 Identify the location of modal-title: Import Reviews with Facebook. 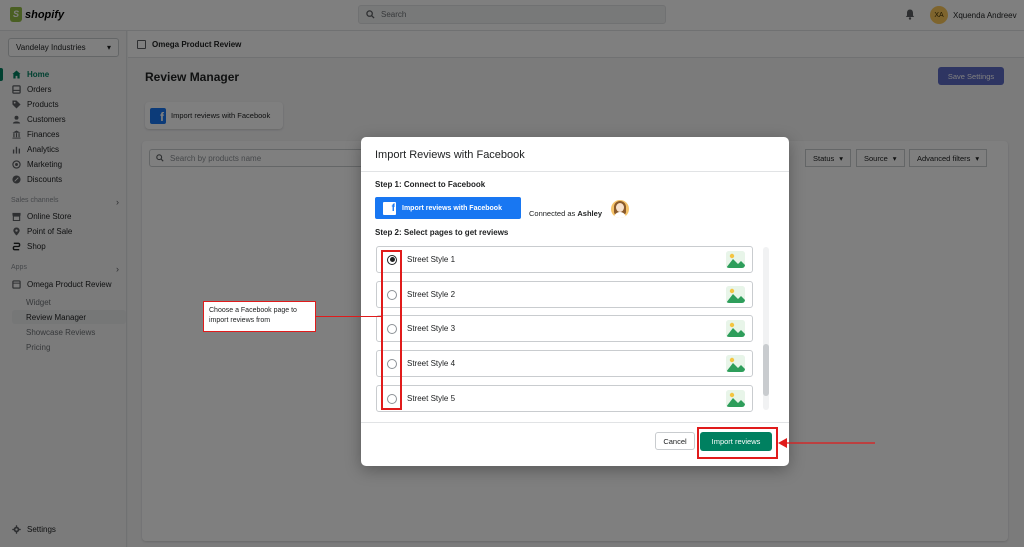
(450, 155).